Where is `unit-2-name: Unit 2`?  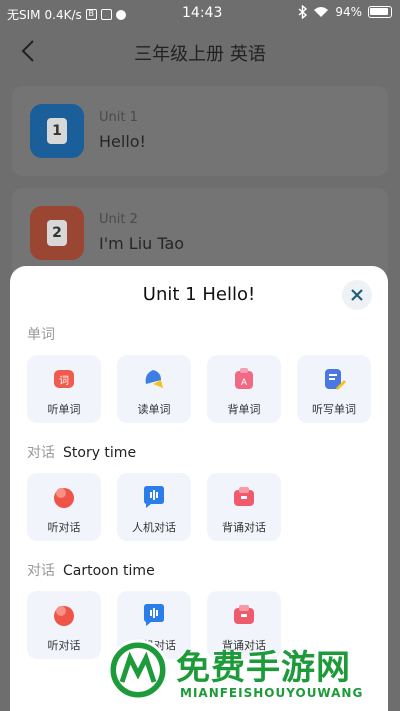
unit-2-name: Unit 2 is located at coordinates (118, 219).